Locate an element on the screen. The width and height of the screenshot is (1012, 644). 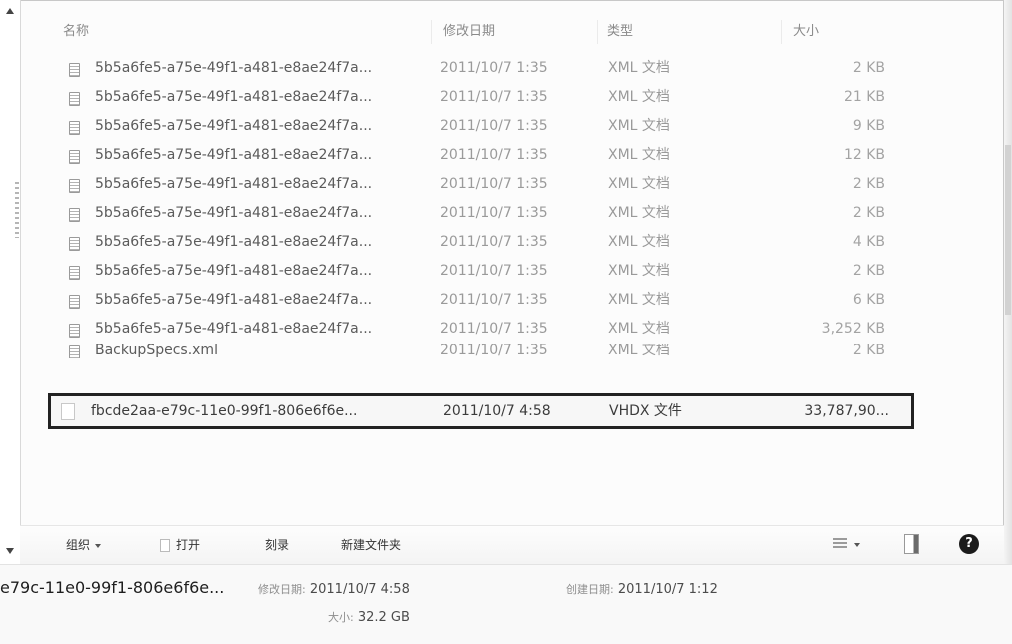
burn-button: 刻录 is located at coordinates (277, 545).